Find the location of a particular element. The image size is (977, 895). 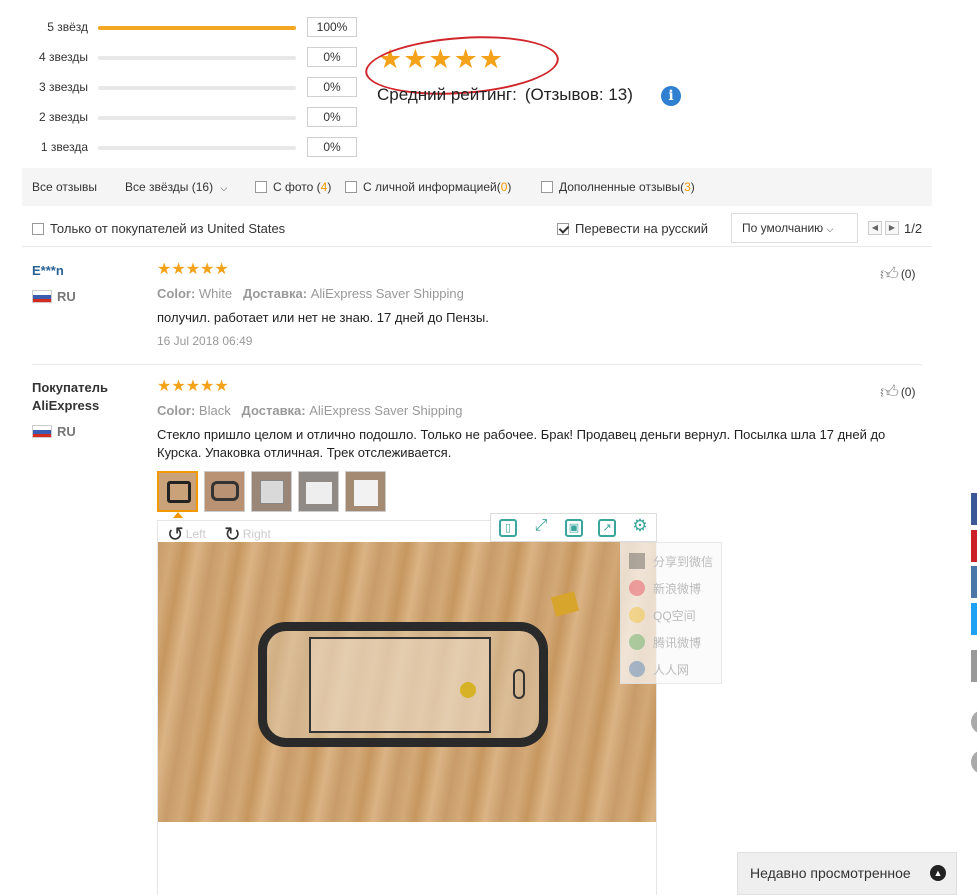

reviewer-name-line2: AliExpress is located at coordinates (66, 405).